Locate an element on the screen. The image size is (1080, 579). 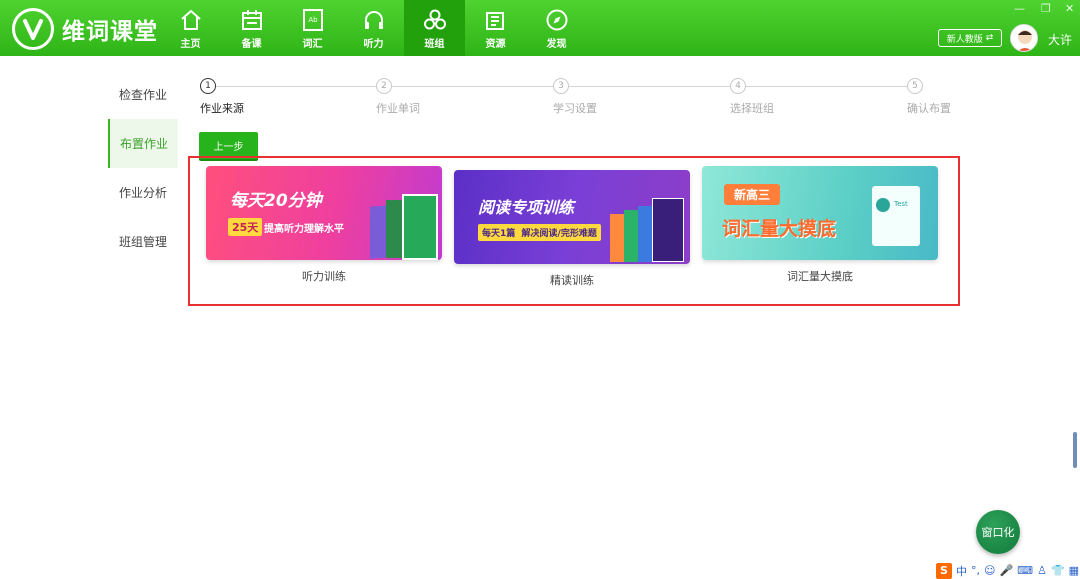
user-icon: ♙ is located at coordinates (1042, 570).